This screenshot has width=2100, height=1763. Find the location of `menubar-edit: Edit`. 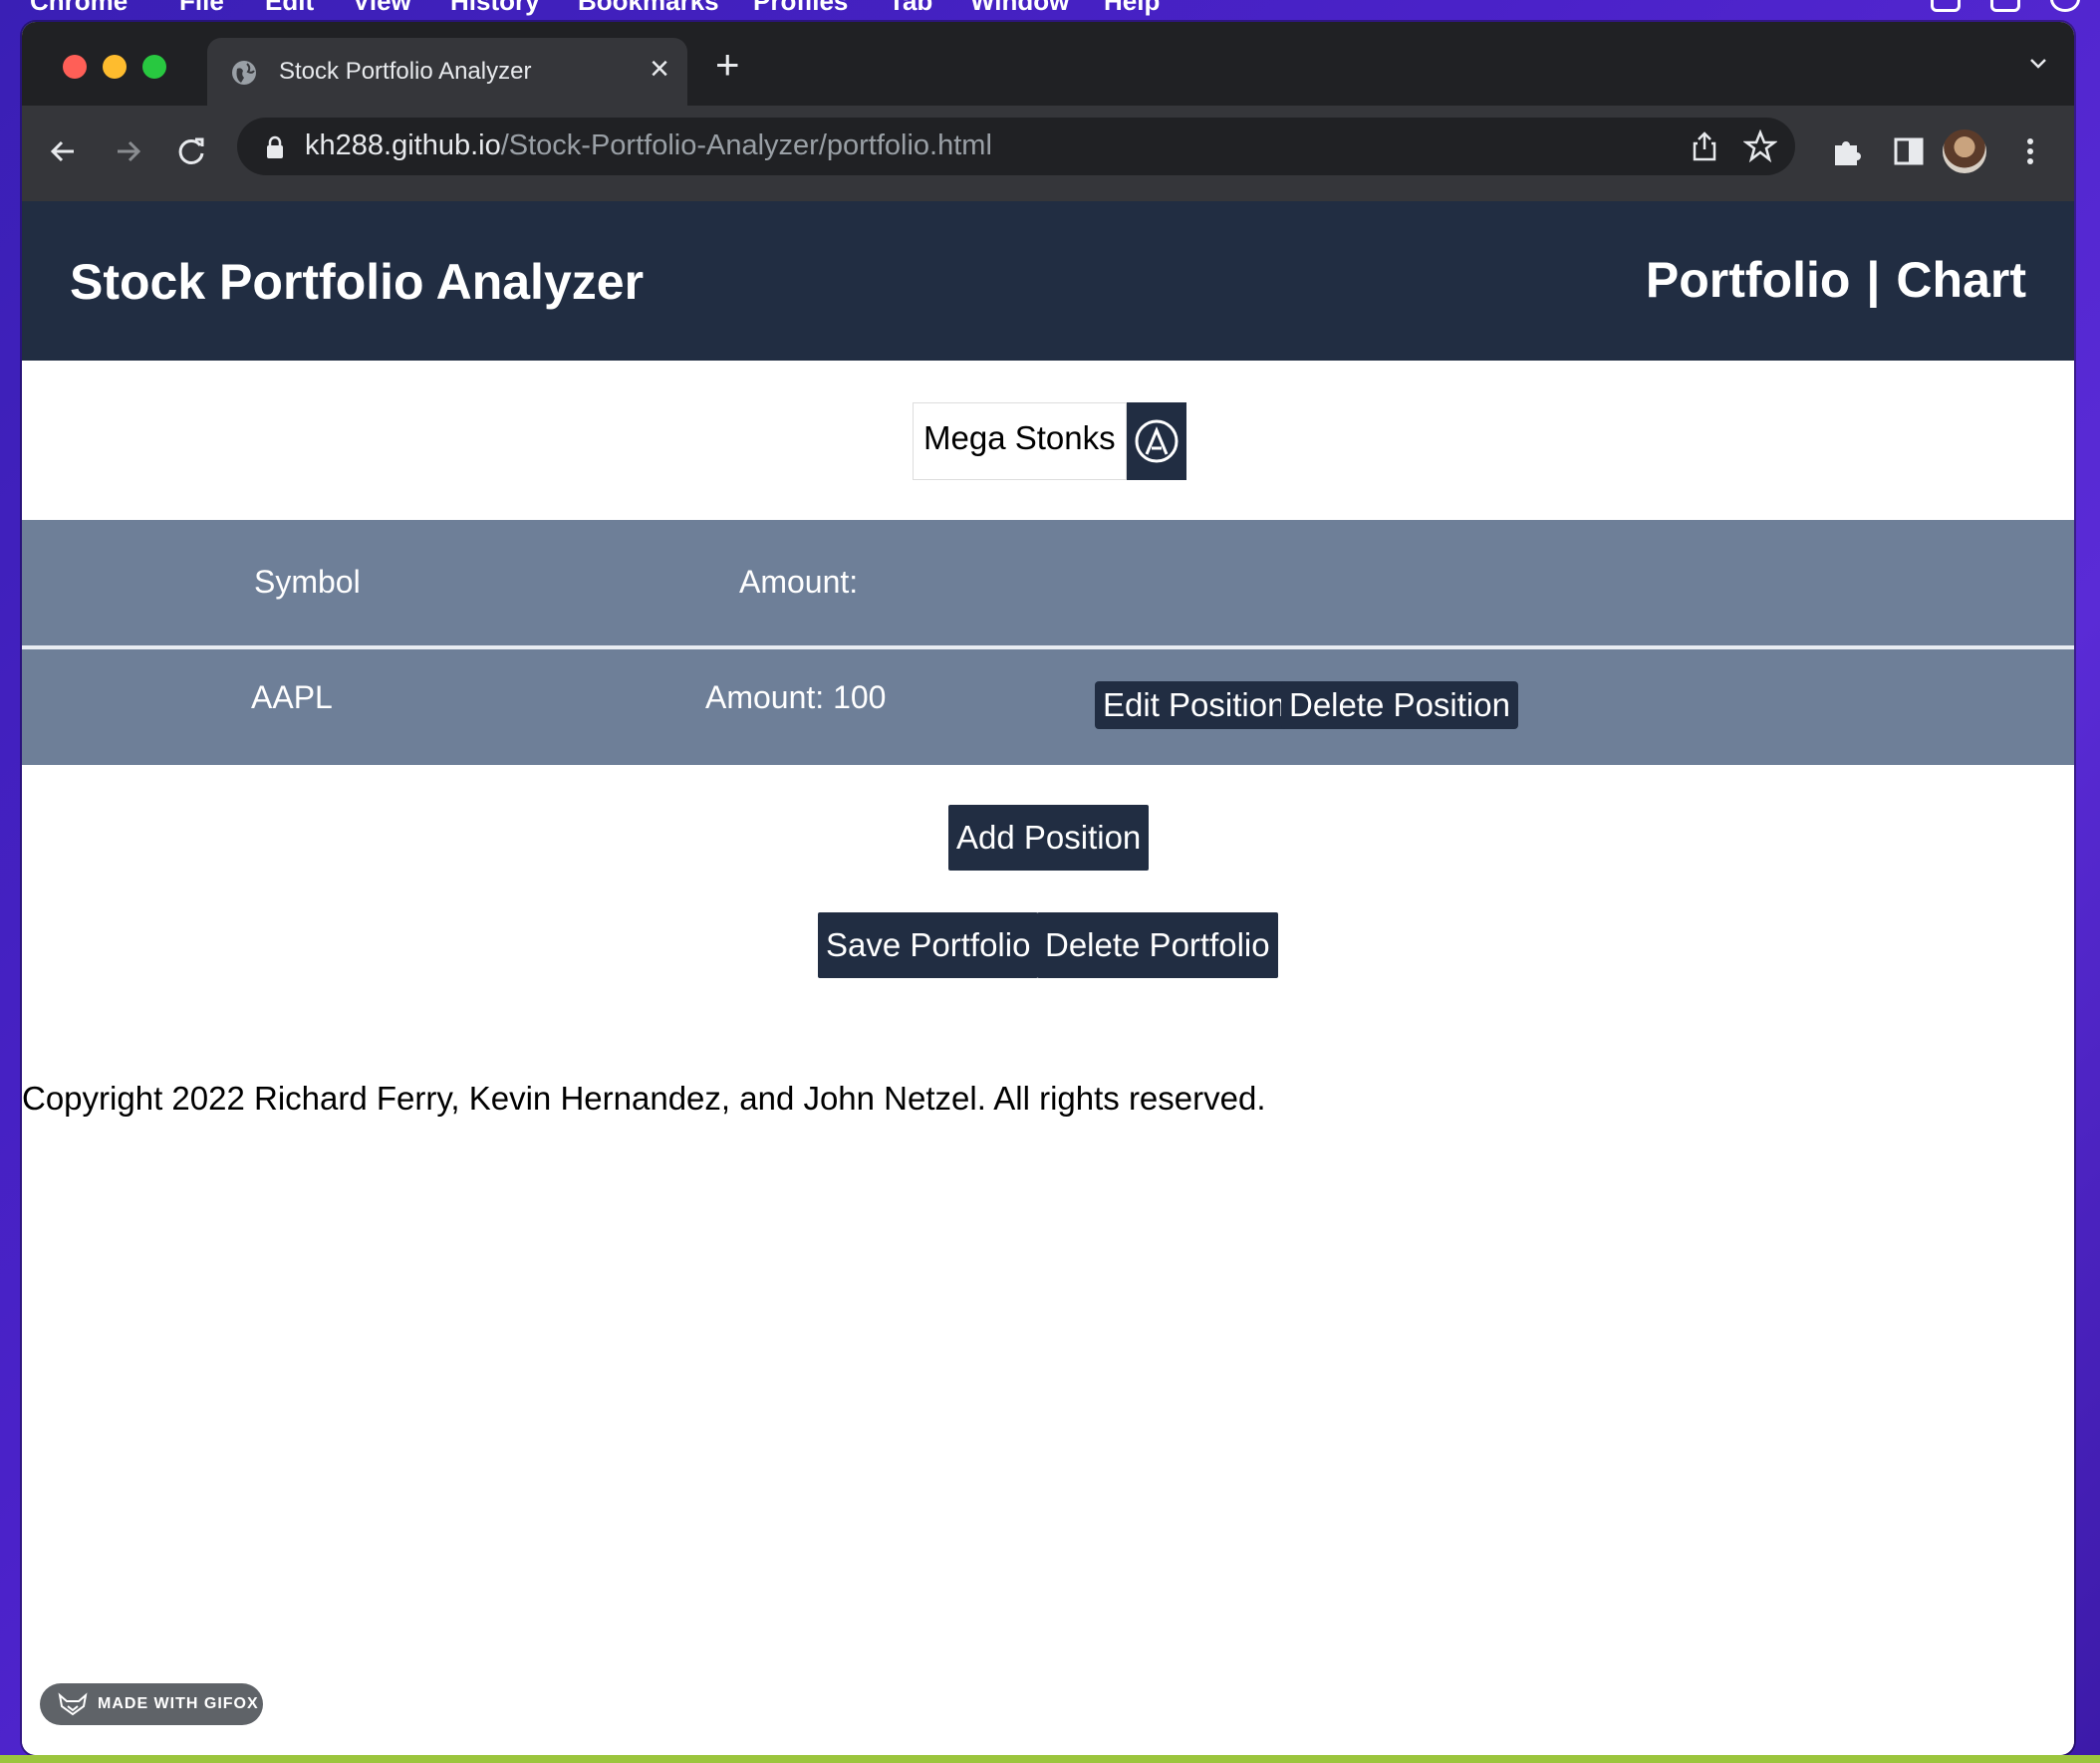

menubar-edit: Edit is located at coordinates (289, 8).